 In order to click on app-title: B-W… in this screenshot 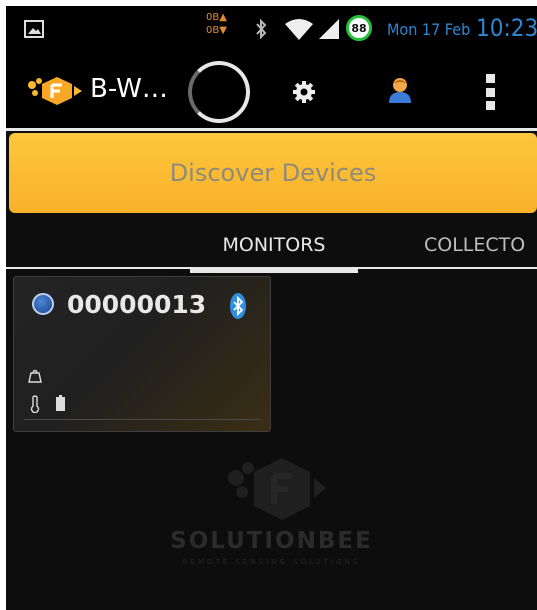, I will do `click(129, 89)`.